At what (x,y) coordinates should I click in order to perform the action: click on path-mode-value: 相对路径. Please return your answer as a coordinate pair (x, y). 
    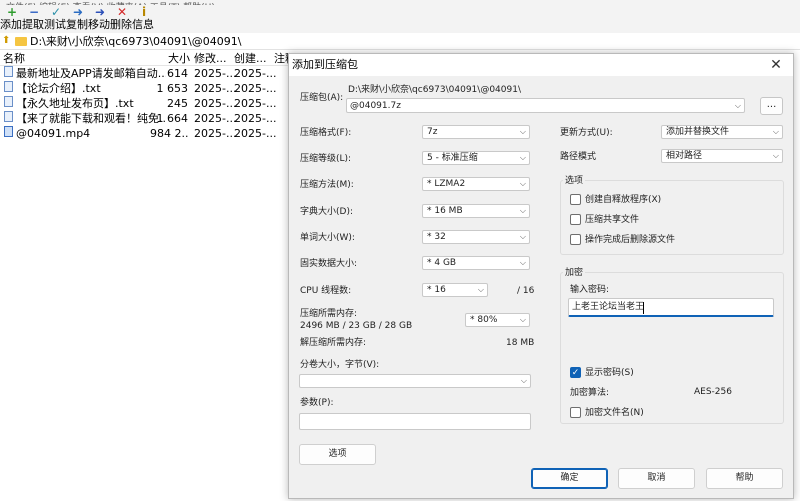
    Looking at the image, I should click on (684, 156).